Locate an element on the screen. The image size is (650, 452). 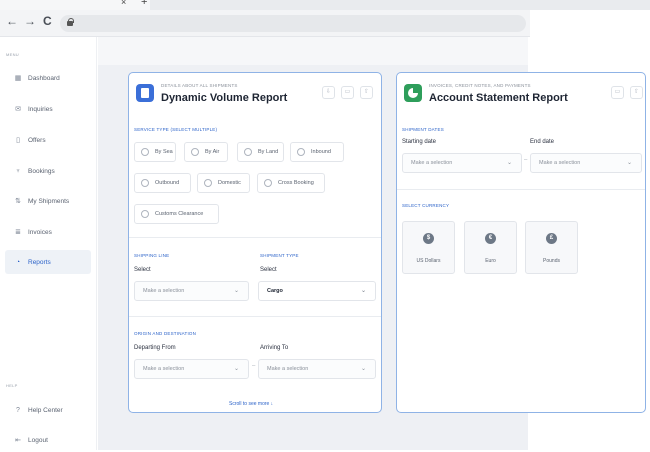
service-label: Domestic is located at coordinates (229, 183).